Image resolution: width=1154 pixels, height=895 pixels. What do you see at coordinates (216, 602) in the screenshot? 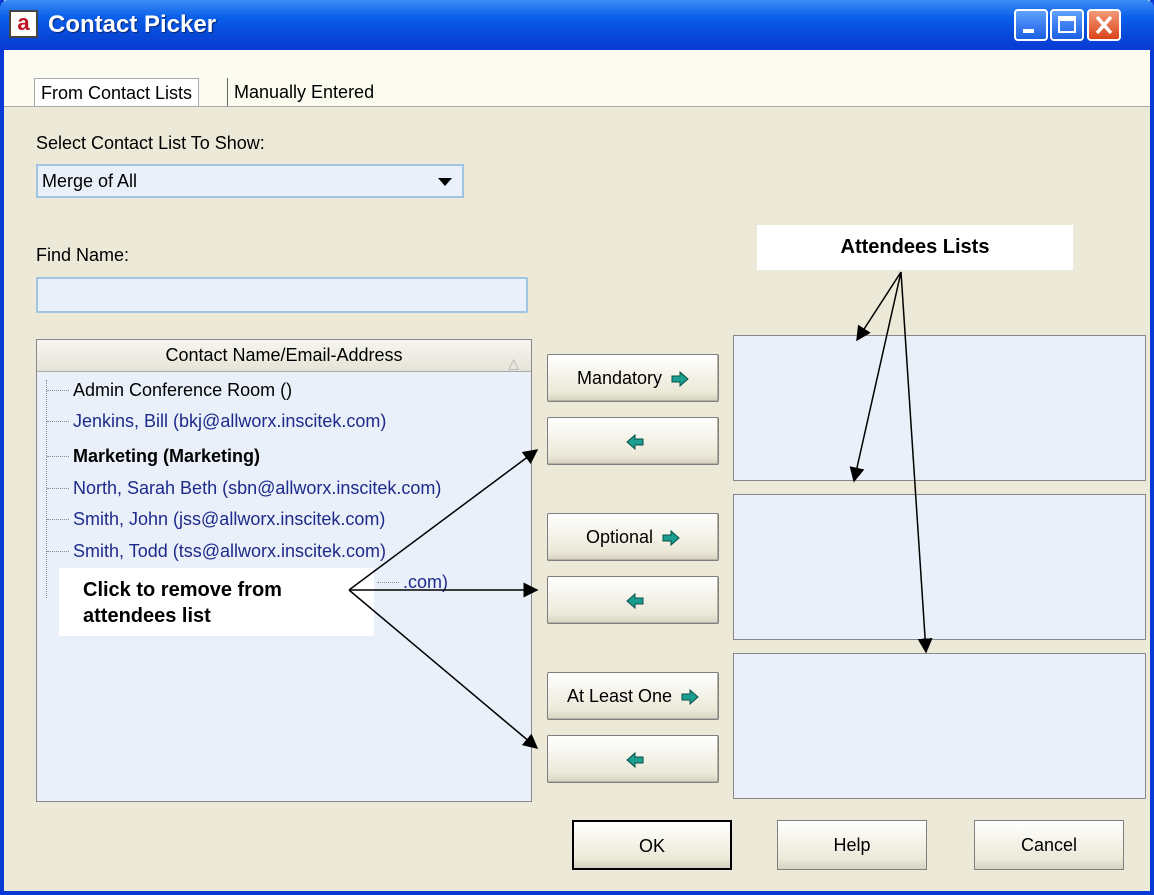
I see `remove-callout: Click to remove from attendees list` at bounding box center [216, 602].